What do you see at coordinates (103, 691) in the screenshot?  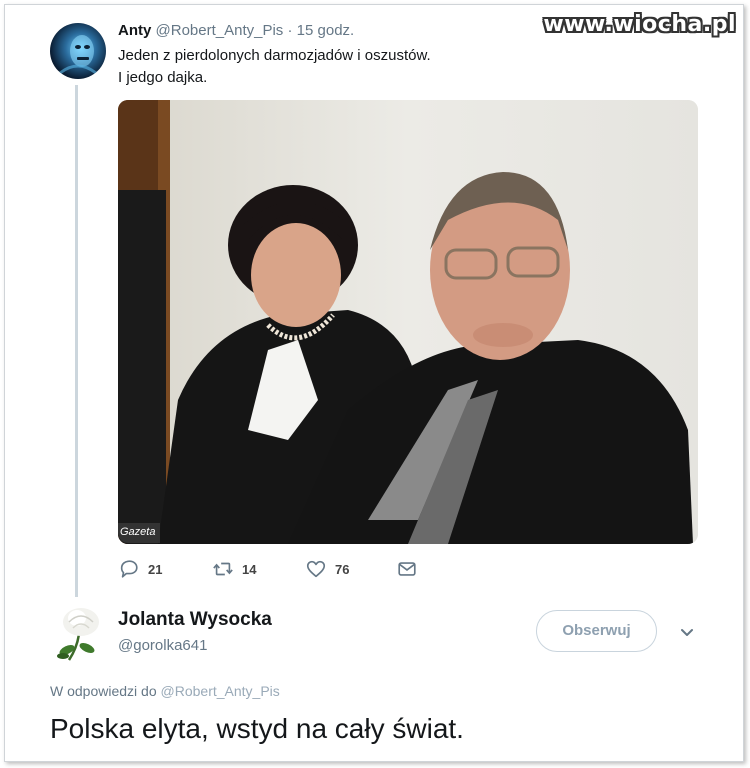 I see `reply-to-label: W odpowiedzi do` at bounding box center [103, 691].